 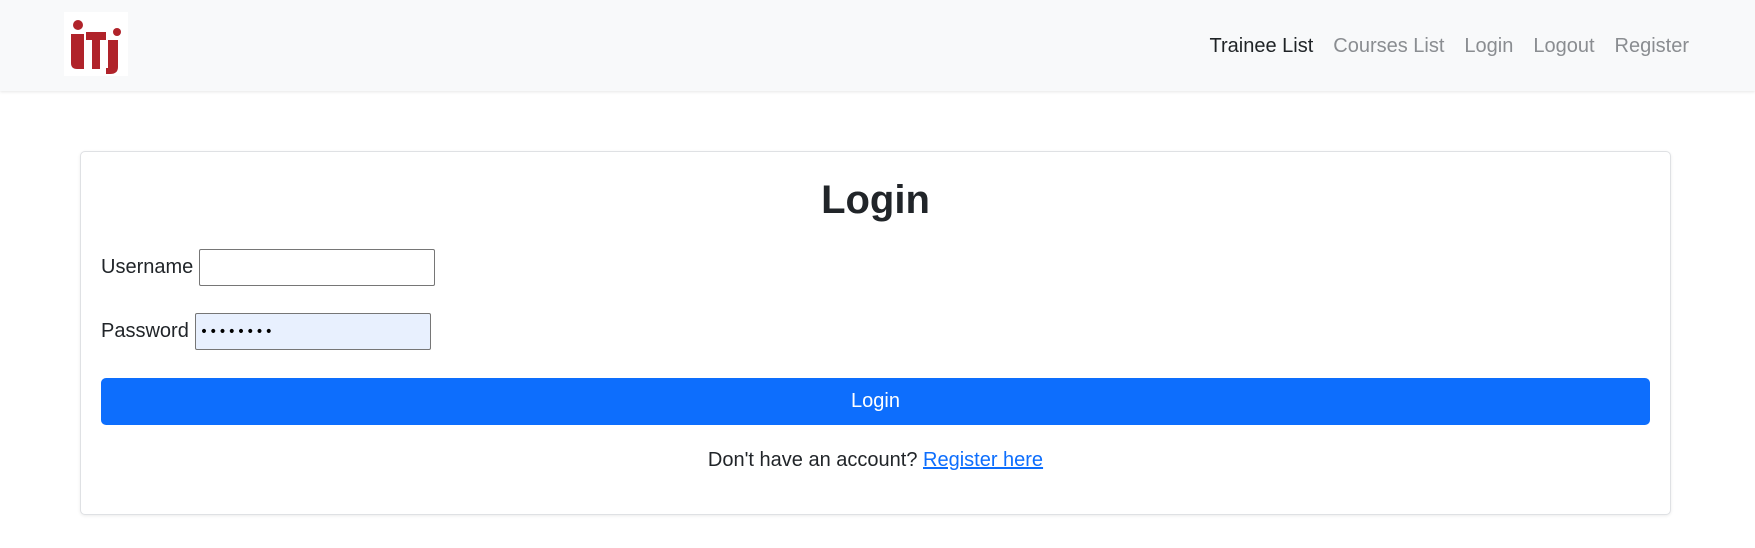 I want to click on login-button: Login, so click(x=875, y=401).